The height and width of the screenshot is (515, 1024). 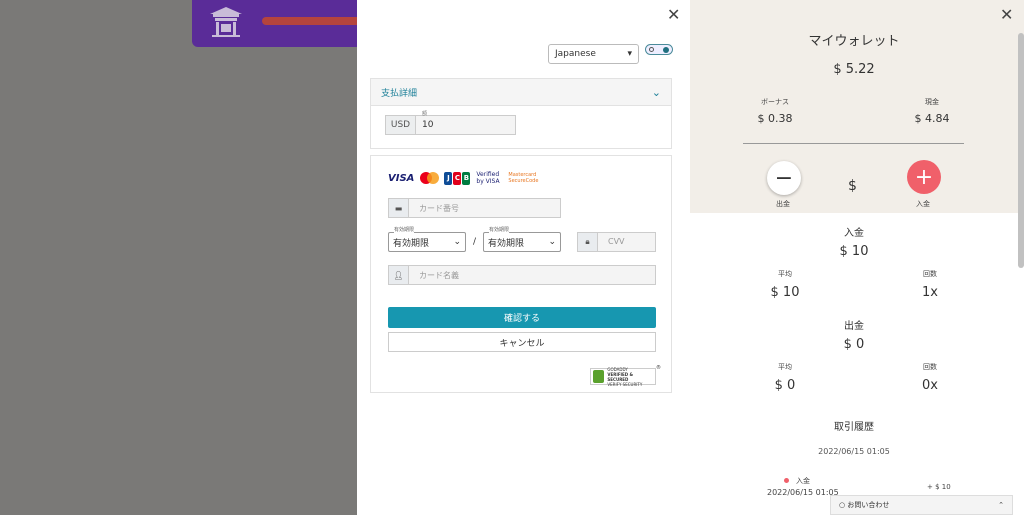 What do you see at coordinates (852, 186) in the screenshot?
I see `currency-symbol: $` at bounding box center [852, 186].